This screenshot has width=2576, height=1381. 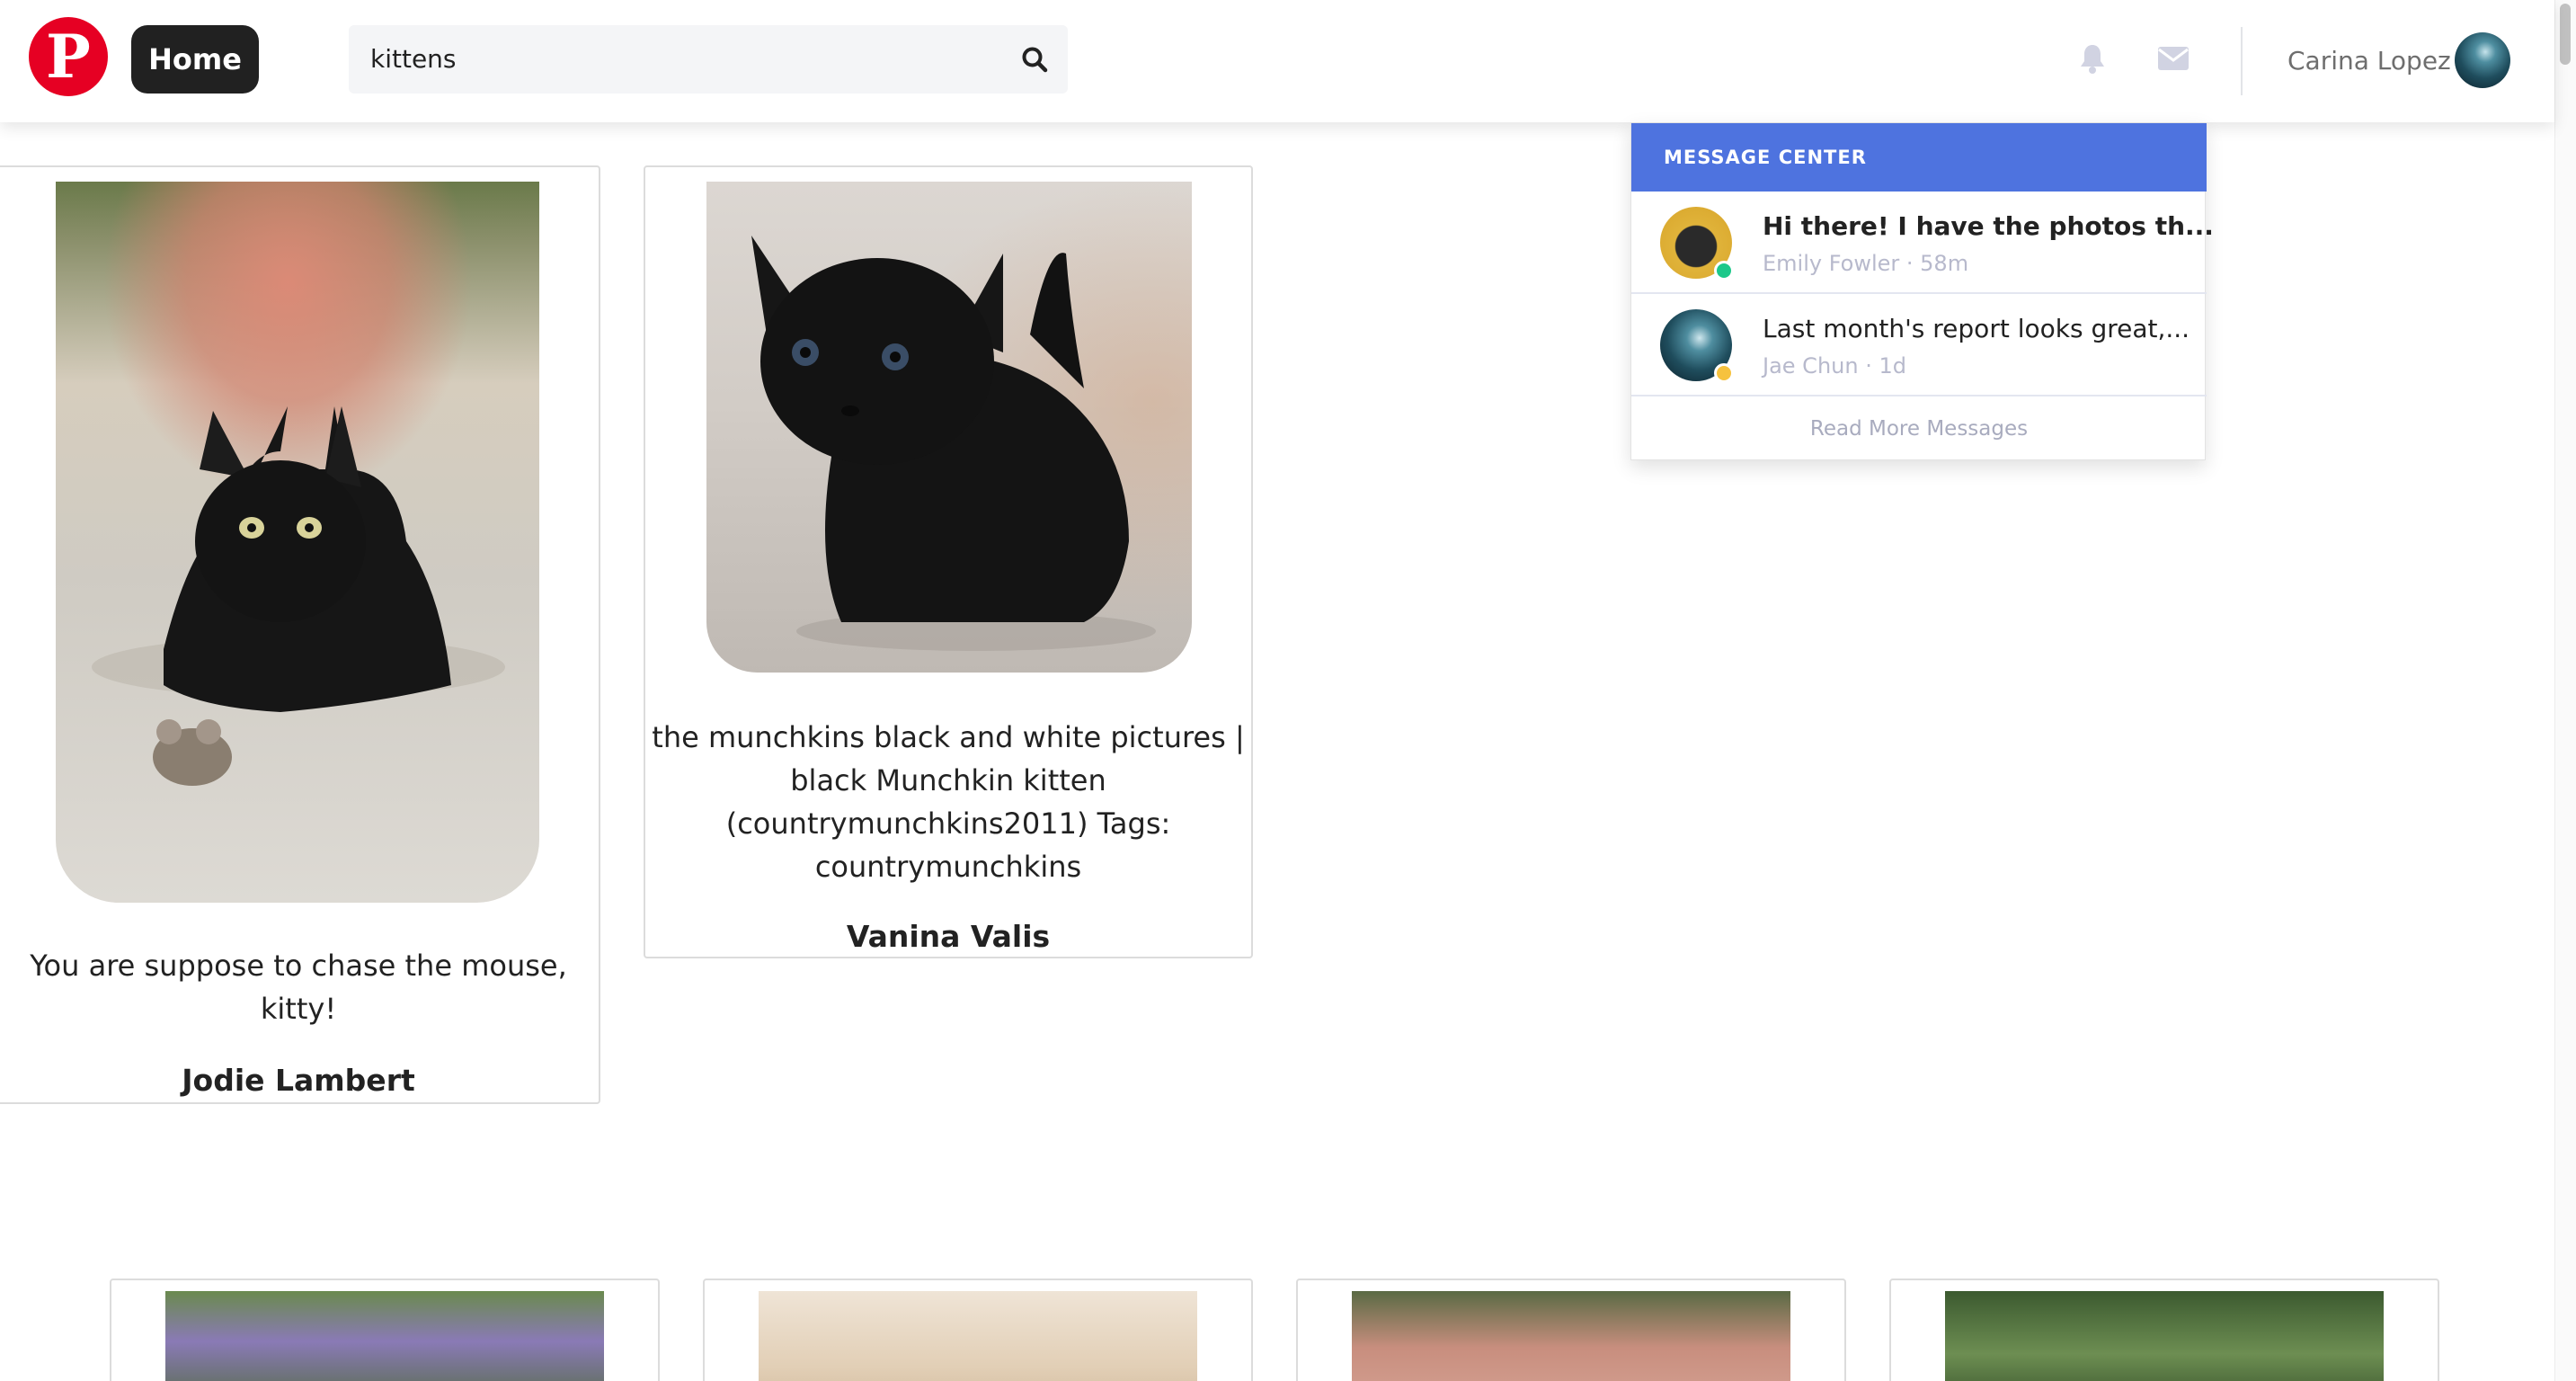 What do you see at coordinates (298, 1009) in the screenshot?
I see `caption-line: kitty!` at bounding box center [298, 1009].